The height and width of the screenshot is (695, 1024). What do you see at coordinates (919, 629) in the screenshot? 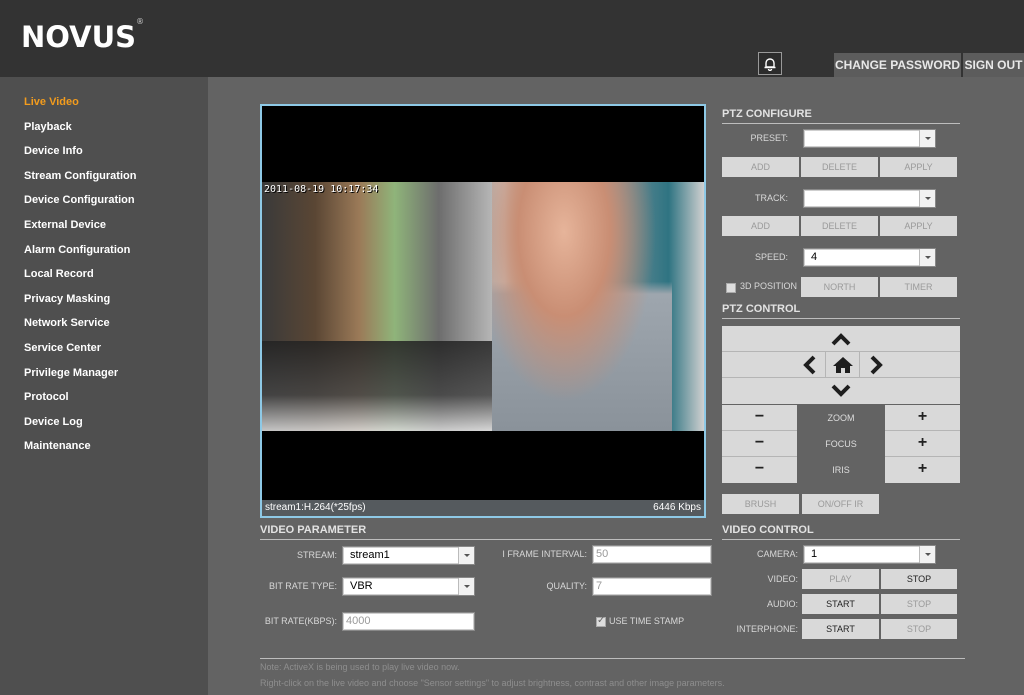
I see `interphone-stop-button: STOP` at bounding box center [919, 629].